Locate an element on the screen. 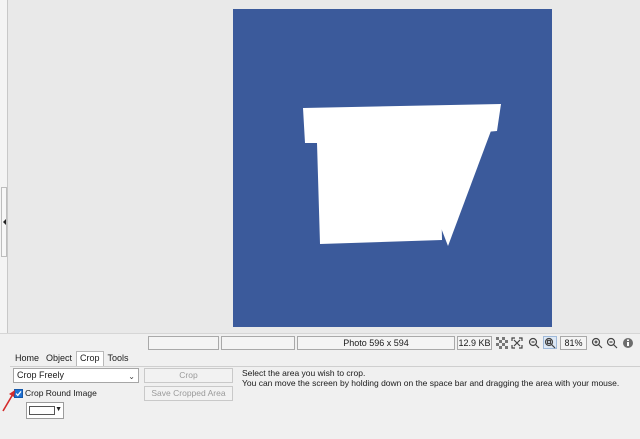  zoom-fit-icon is located at coordinates (550, 342).